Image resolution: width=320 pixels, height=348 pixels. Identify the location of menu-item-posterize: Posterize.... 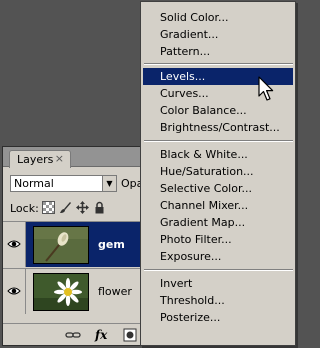
(218, 317).